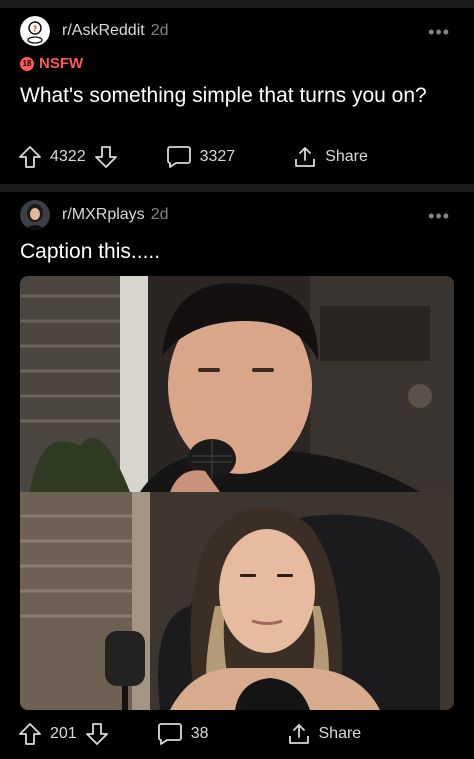  I want to click on post-header: r/MXRplays 2d, so click(94, 215).